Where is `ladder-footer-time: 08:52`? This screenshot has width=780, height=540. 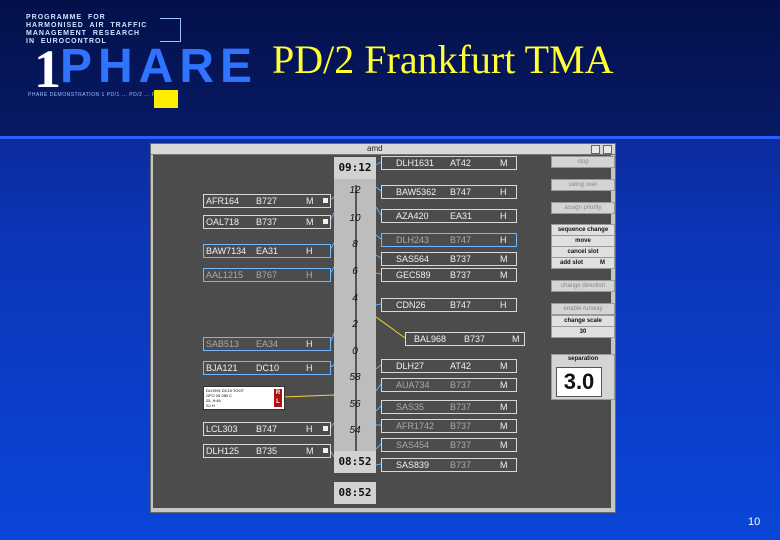 ladder-footer-time: 08:52 is located at coordinates (355, 493).